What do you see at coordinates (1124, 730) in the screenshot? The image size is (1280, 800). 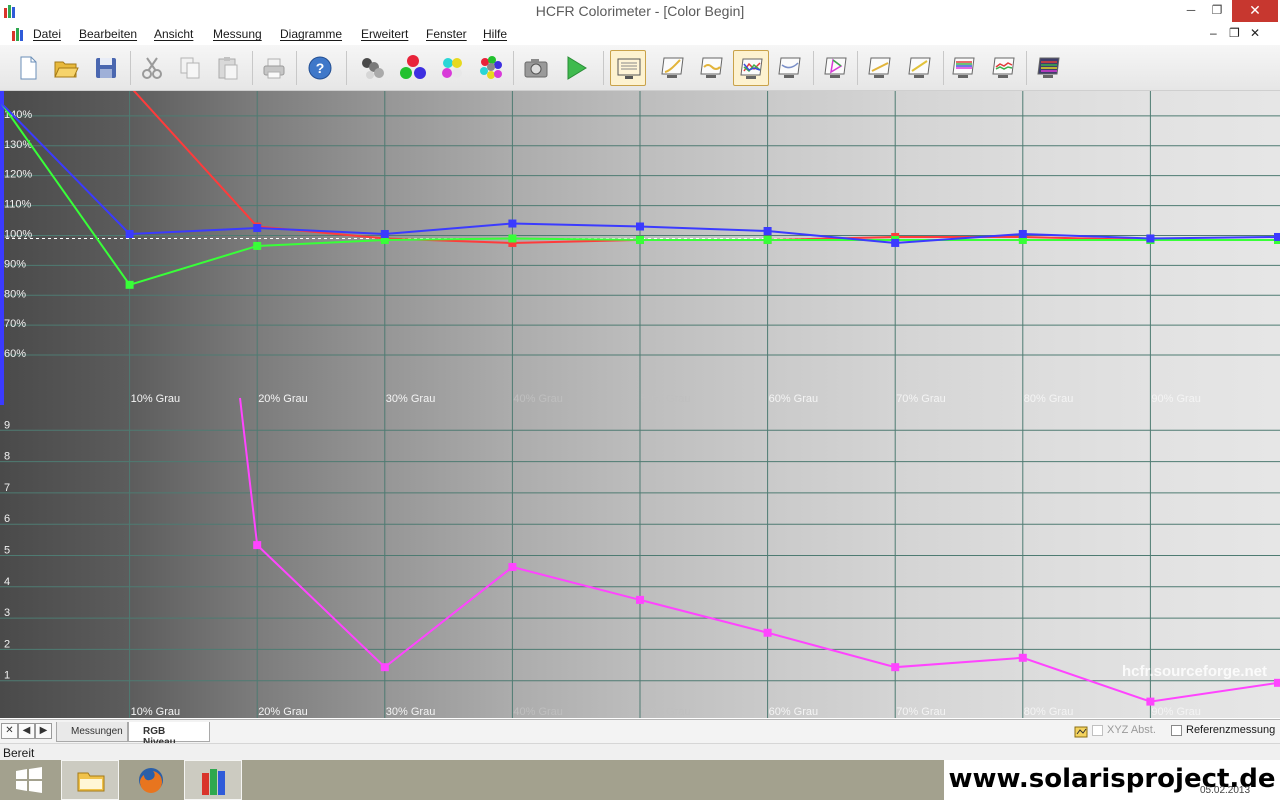 I see `xyz-abs-option: XYZ Abst.` at bounding box center [1124, 730].